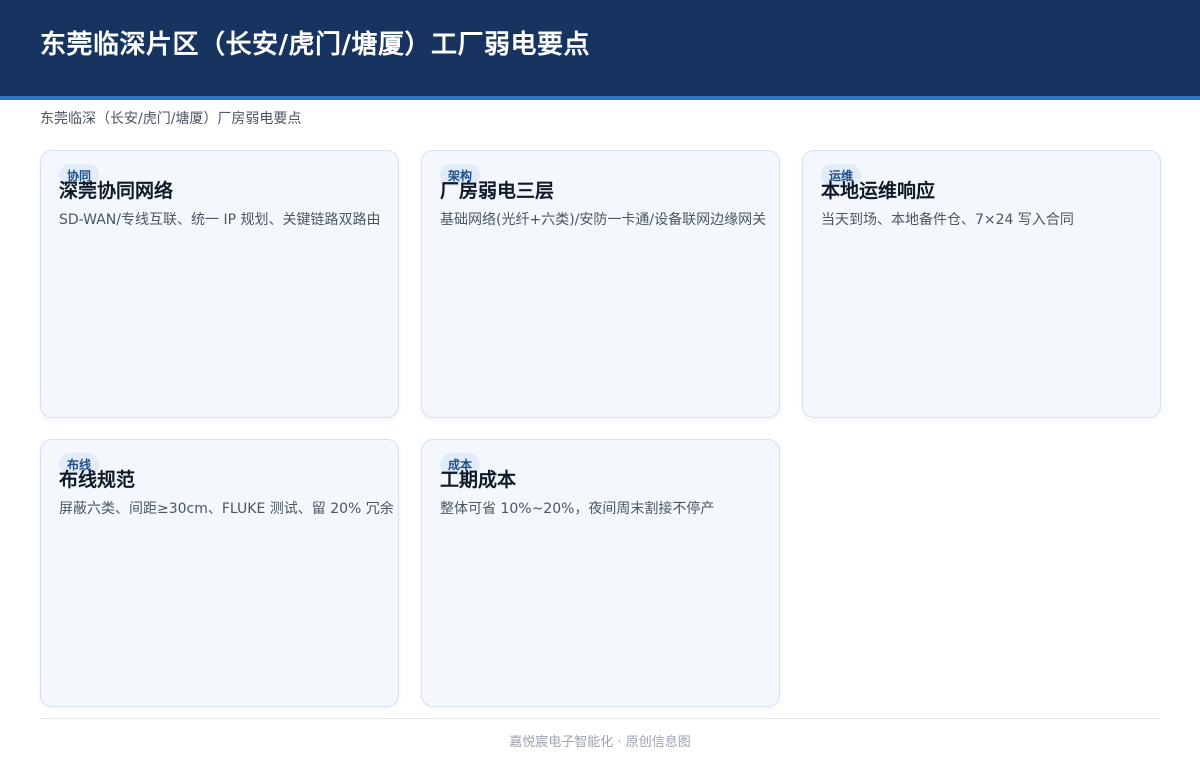  What do you see at coordinates (577, 509) in the screenshot?
I see `card-description: 整体可省 10%~20%，夜间周末割接不停产` at bounding box center [577, 509].